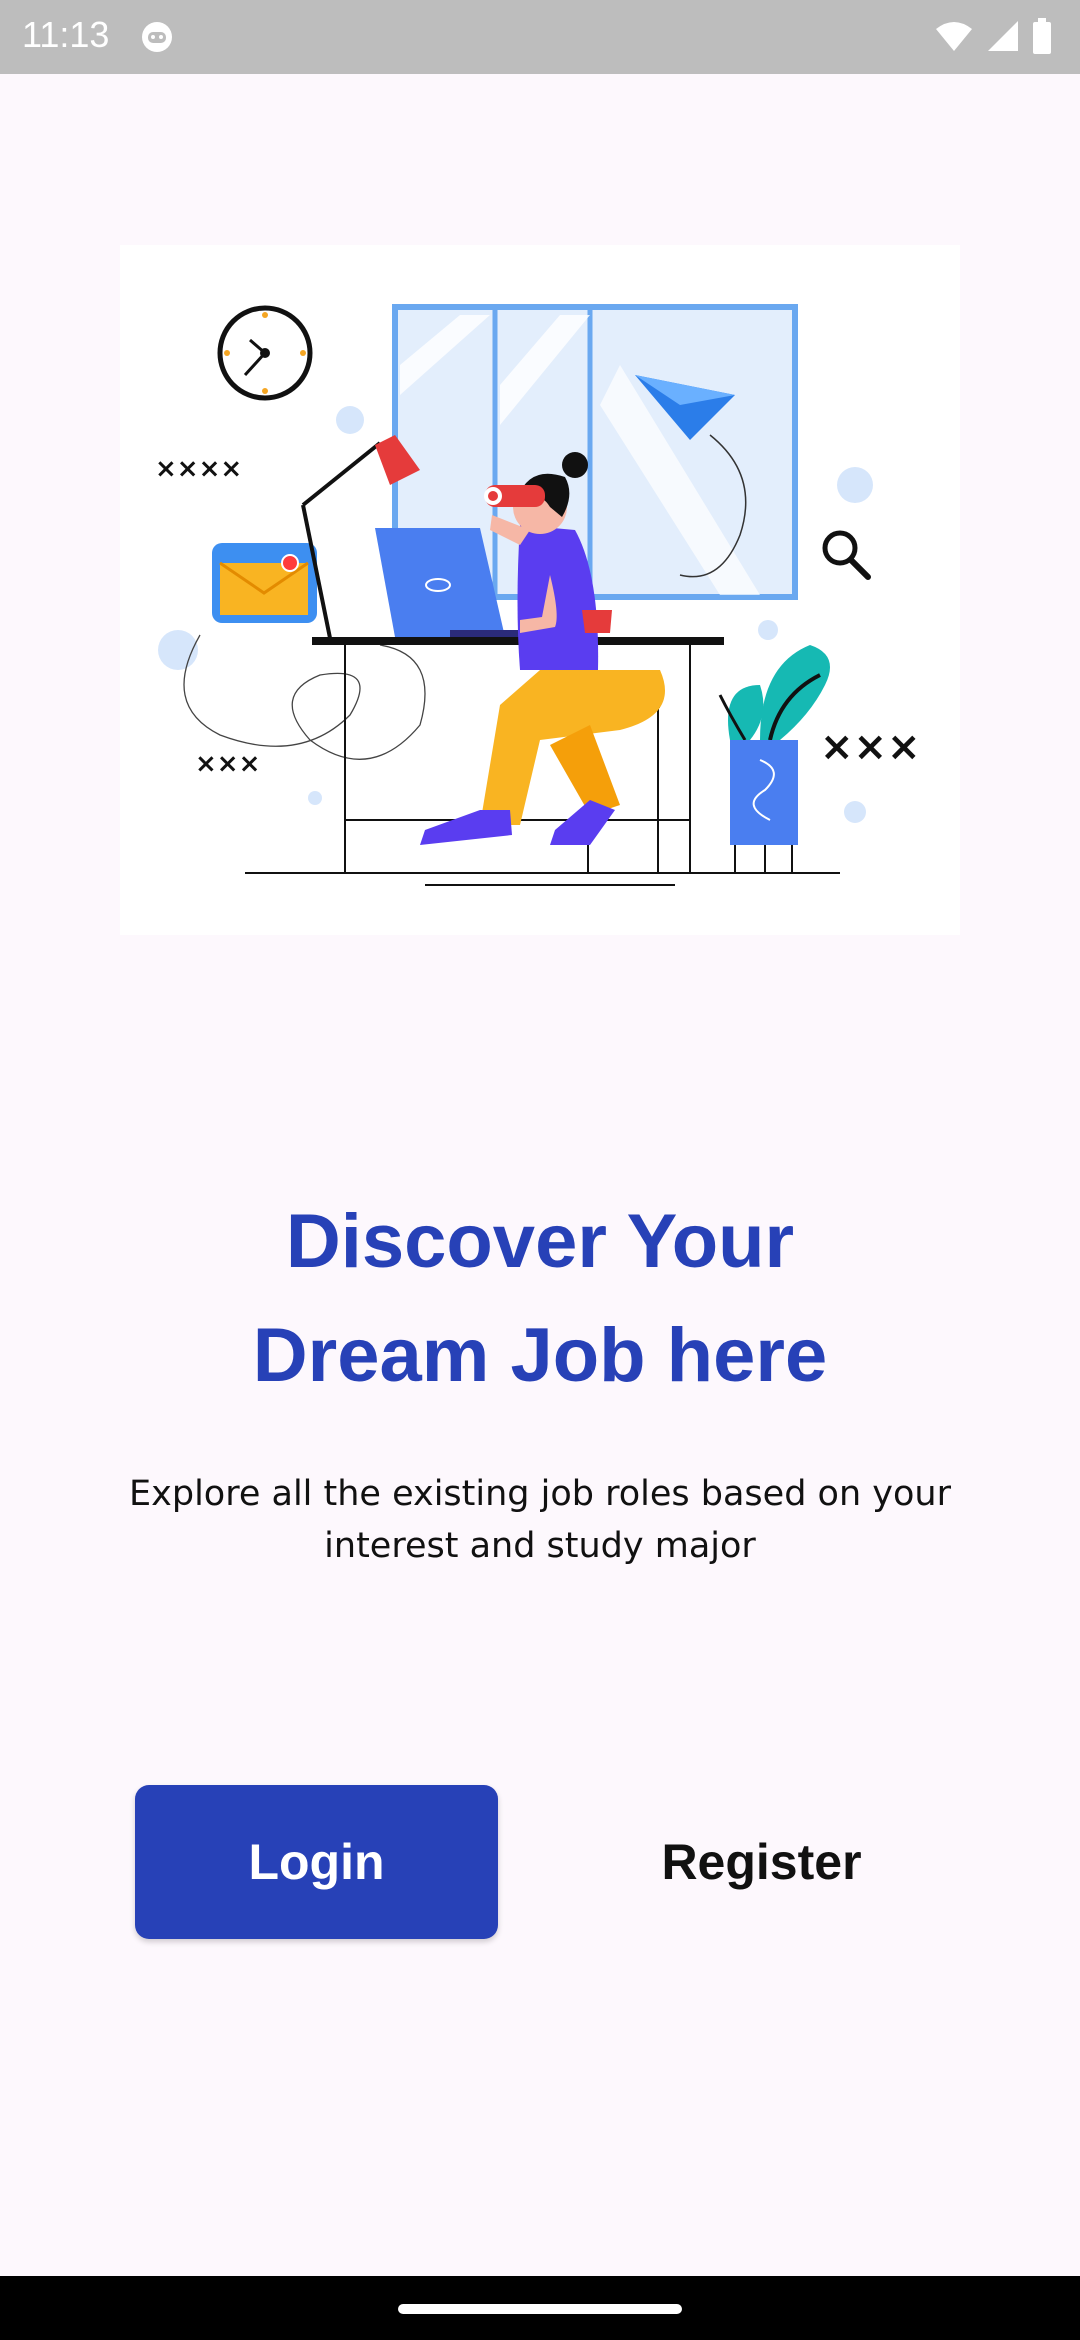 The width and height of the screenshot is (1080, 2340). What do you see at coordinates (954, 38) in the screenshot?
I see `wifi-icon` at bounding box center [954, 38].